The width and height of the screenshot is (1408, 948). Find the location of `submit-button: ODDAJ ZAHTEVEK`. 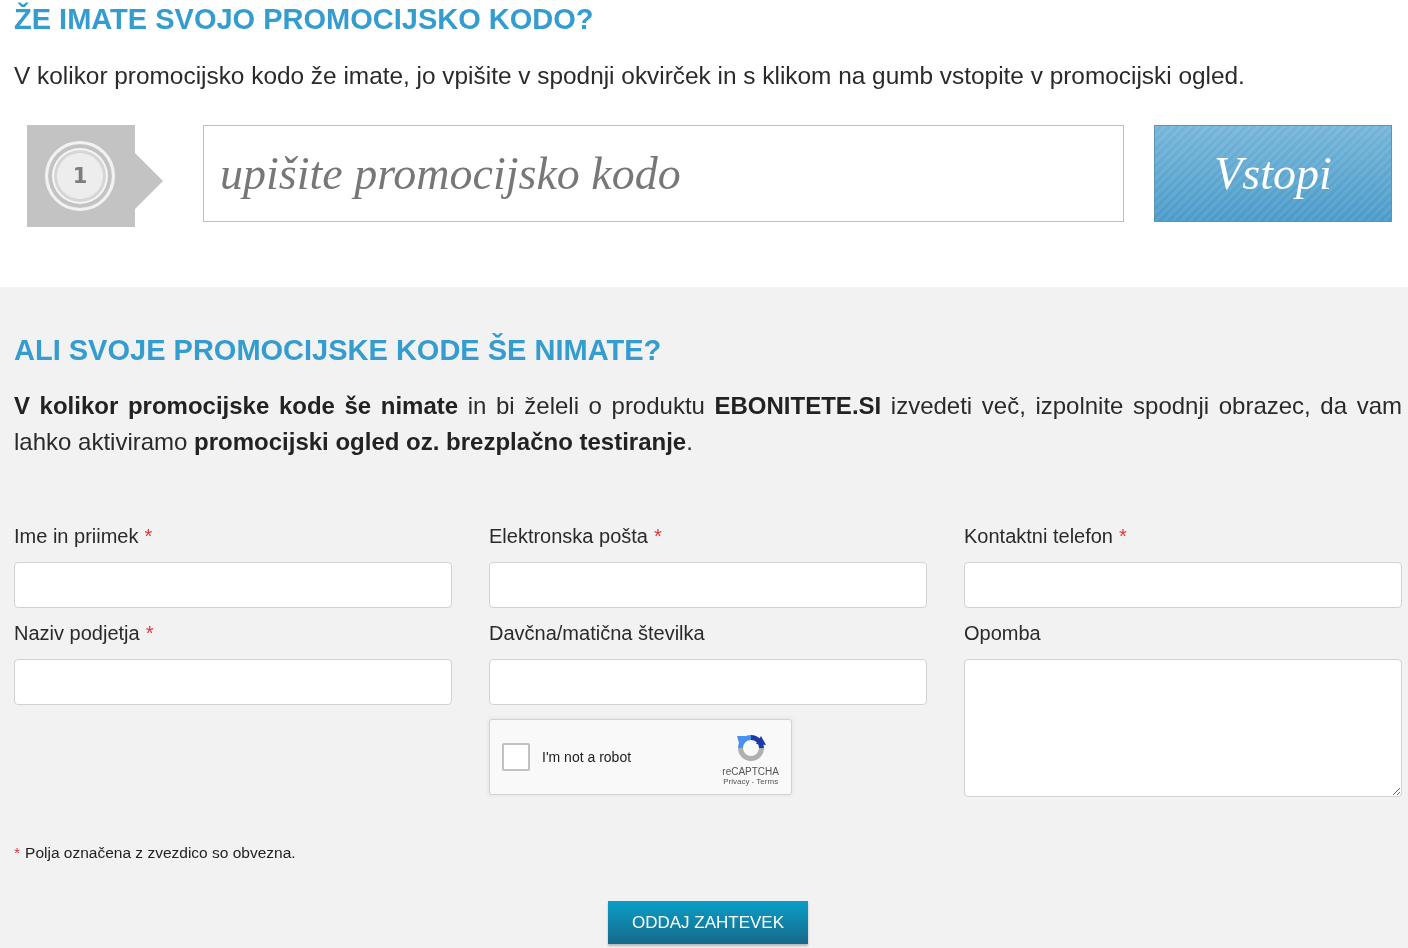

submit-button: ODDAJ ZAHTEVEK is located at coordinates (708, 922).